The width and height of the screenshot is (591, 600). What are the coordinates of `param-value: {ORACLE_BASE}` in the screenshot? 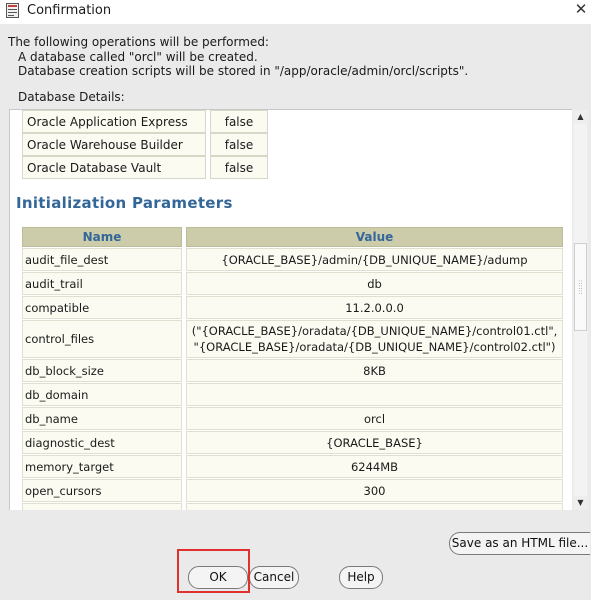 It's located at (374, 442).